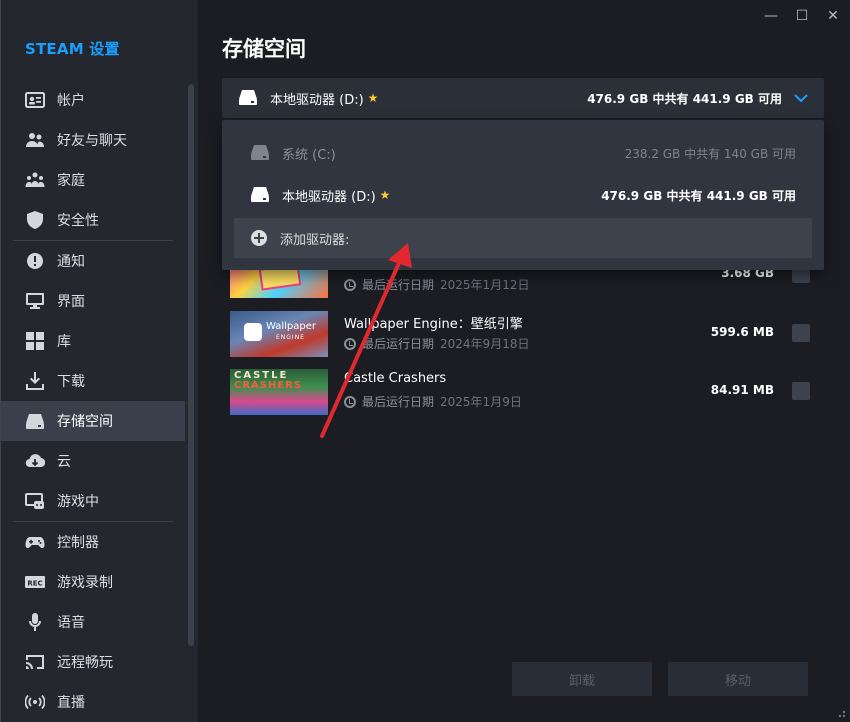 This screenshot has height=722, width=850. What do you see at coordinates (35, 261) in the screenshot?
I see `notification-icon` at bounding box center [35, 261].